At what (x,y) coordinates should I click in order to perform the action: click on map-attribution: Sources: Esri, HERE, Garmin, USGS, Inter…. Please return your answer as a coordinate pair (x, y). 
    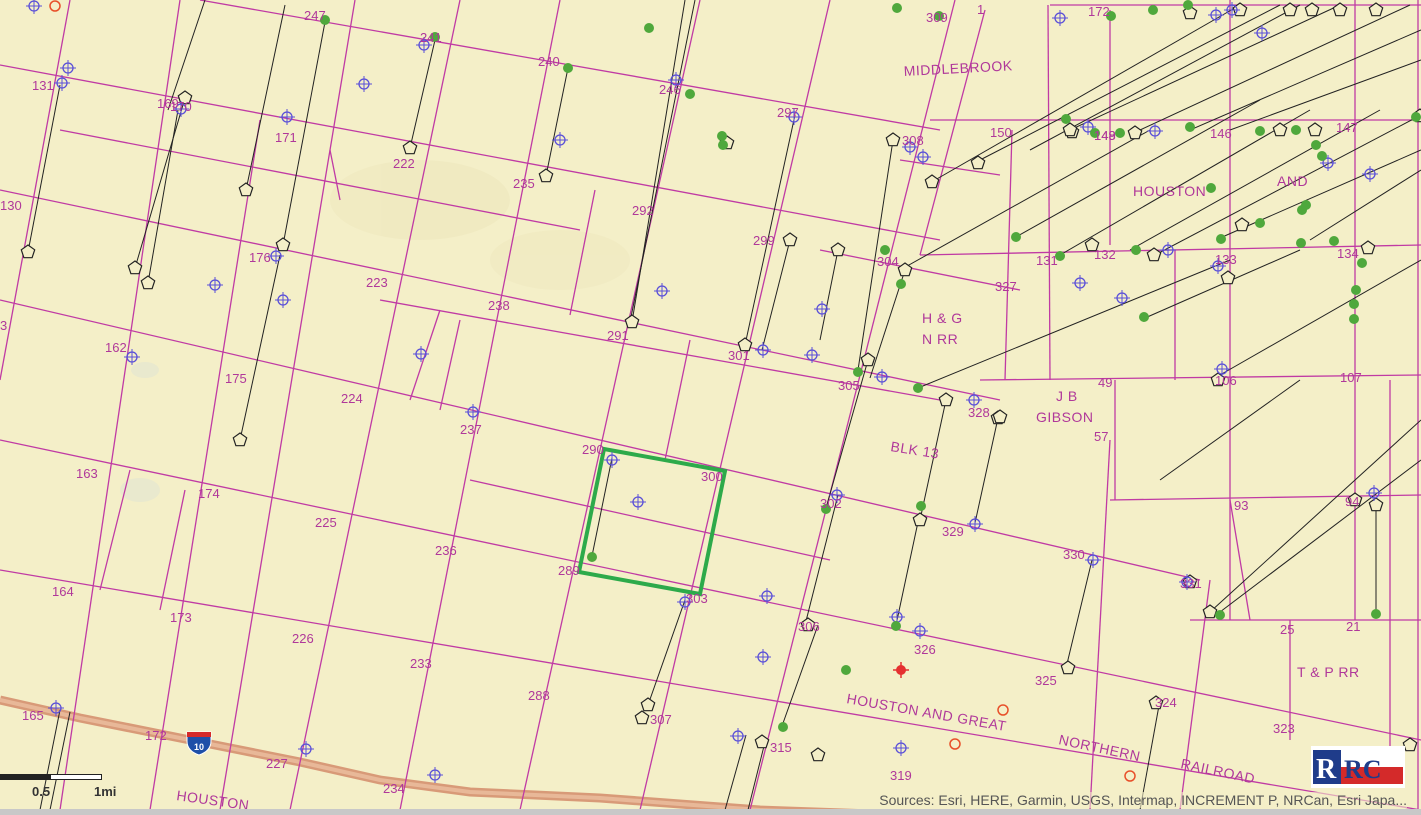
    Looking at the image, I should click on (1143, 800).